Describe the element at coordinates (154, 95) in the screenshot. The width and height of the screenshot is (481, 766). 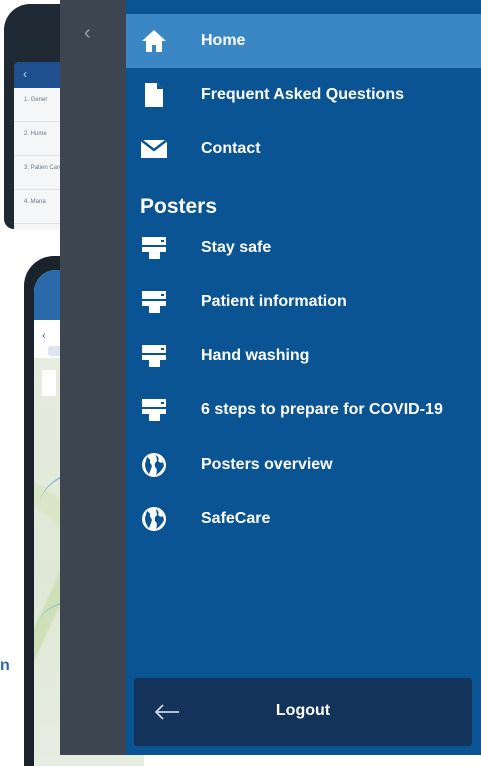
I see `document-icon` at that location.